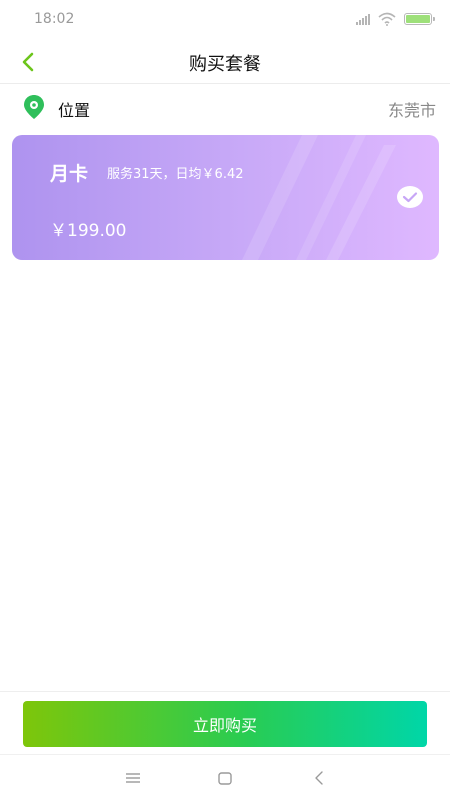 The image size is (450, 800). I want to click on back-icon, so click(319, 778).